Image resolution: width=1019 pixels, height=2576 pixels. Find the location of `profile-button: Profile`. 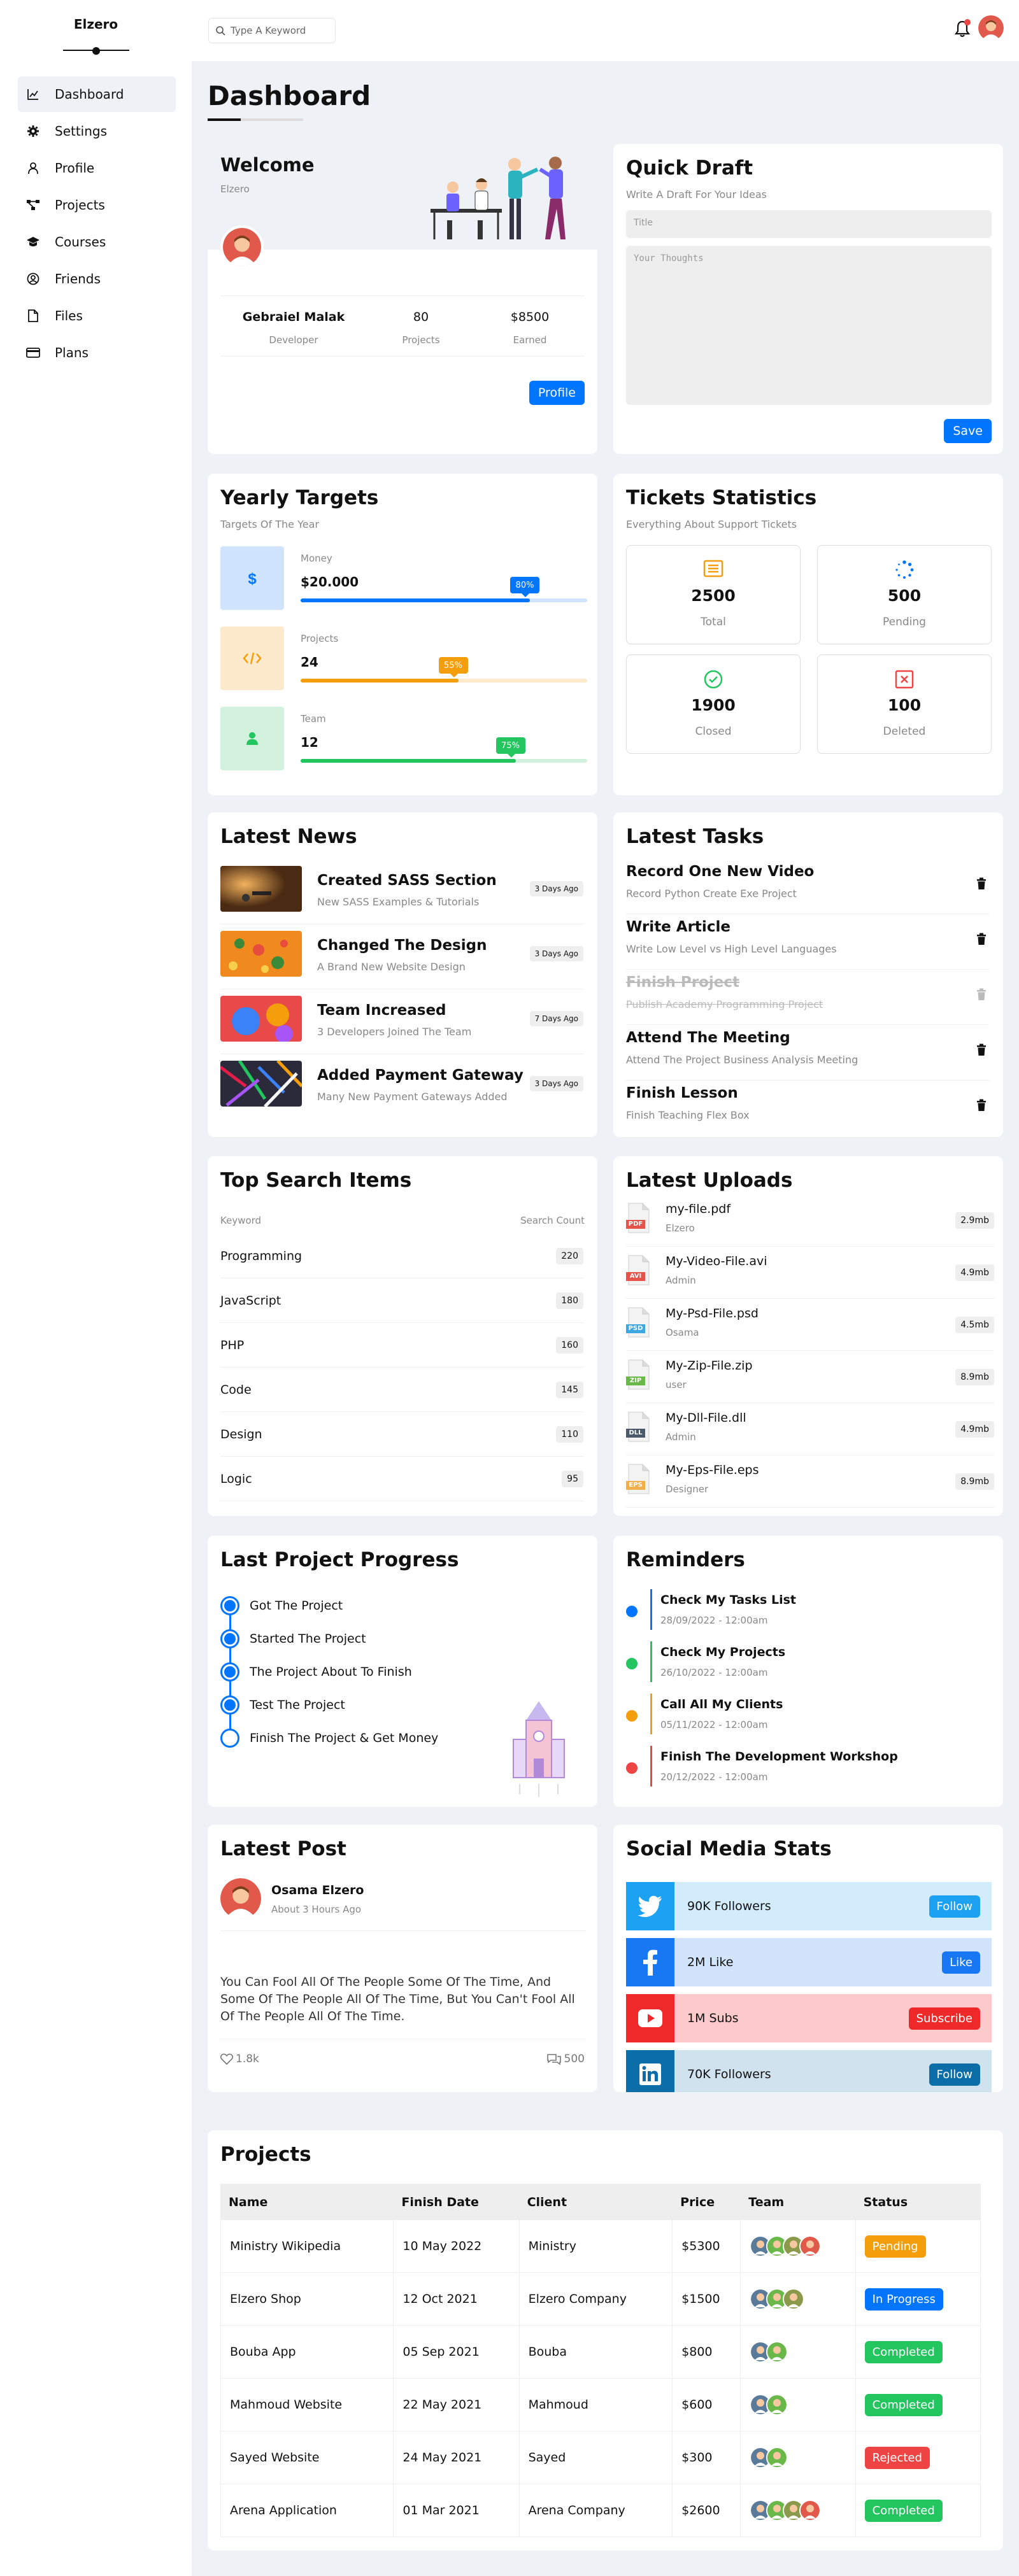

profile-button: Profile is located at coordinates (557, 393).